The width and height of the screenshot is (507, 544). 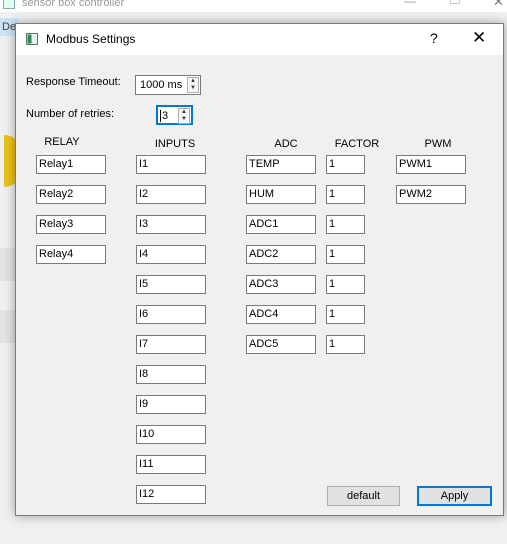 What do you see at coordinates (32, 39) in the screenshot?
I see `window-icon` at bounding box center [32, 39].